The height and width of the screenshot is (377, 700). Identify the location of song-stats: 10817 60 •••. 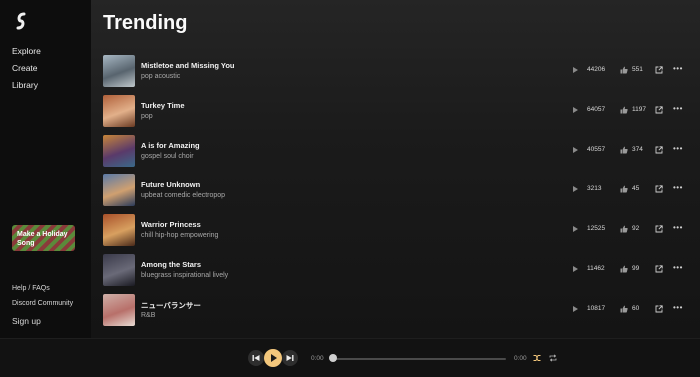
(633, 309).